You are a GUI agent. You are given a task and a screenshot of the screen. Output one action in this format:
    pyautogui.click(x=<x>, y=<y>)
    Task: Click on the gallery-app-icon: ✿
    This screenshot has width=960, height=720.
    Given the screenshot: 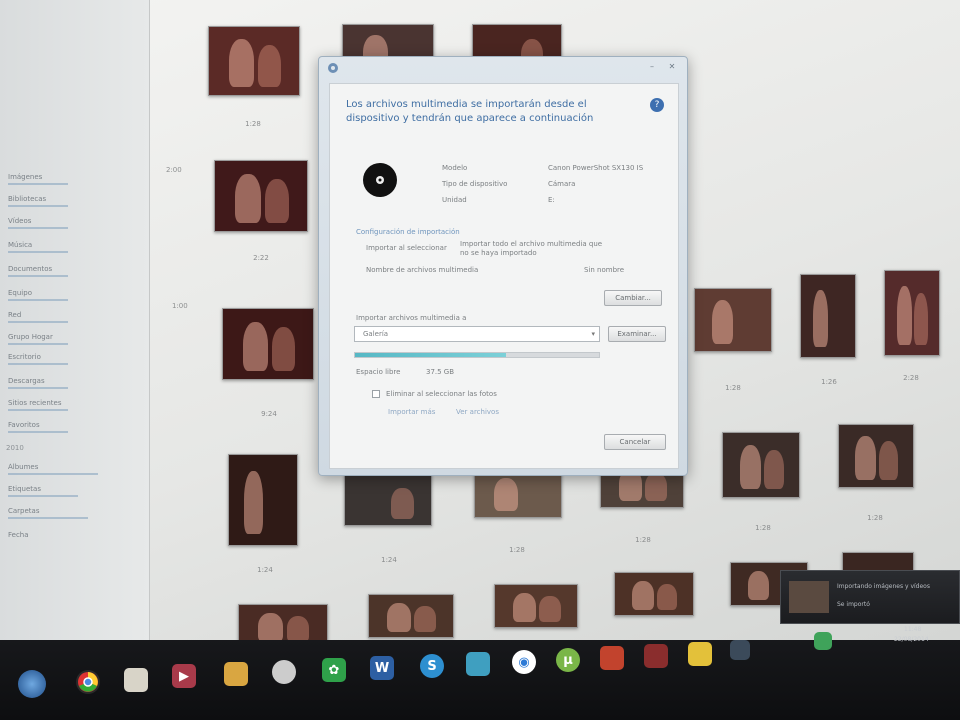 What is the action you would take?
    pyautogui.click(x=334, y=670)
    